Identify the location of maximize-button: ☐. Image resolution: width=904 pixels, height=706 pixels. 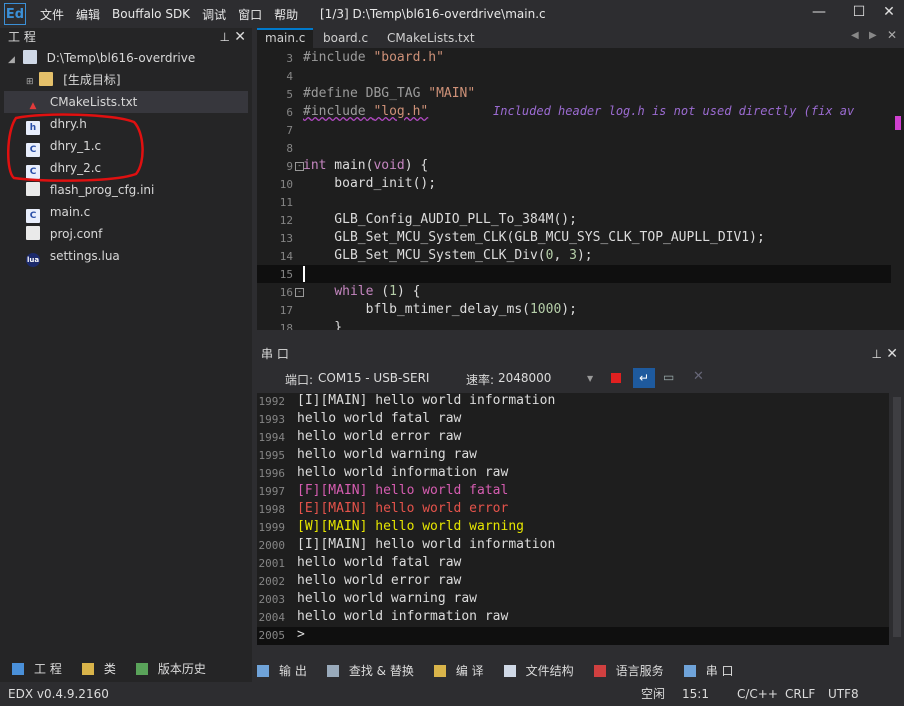
(859, 13).